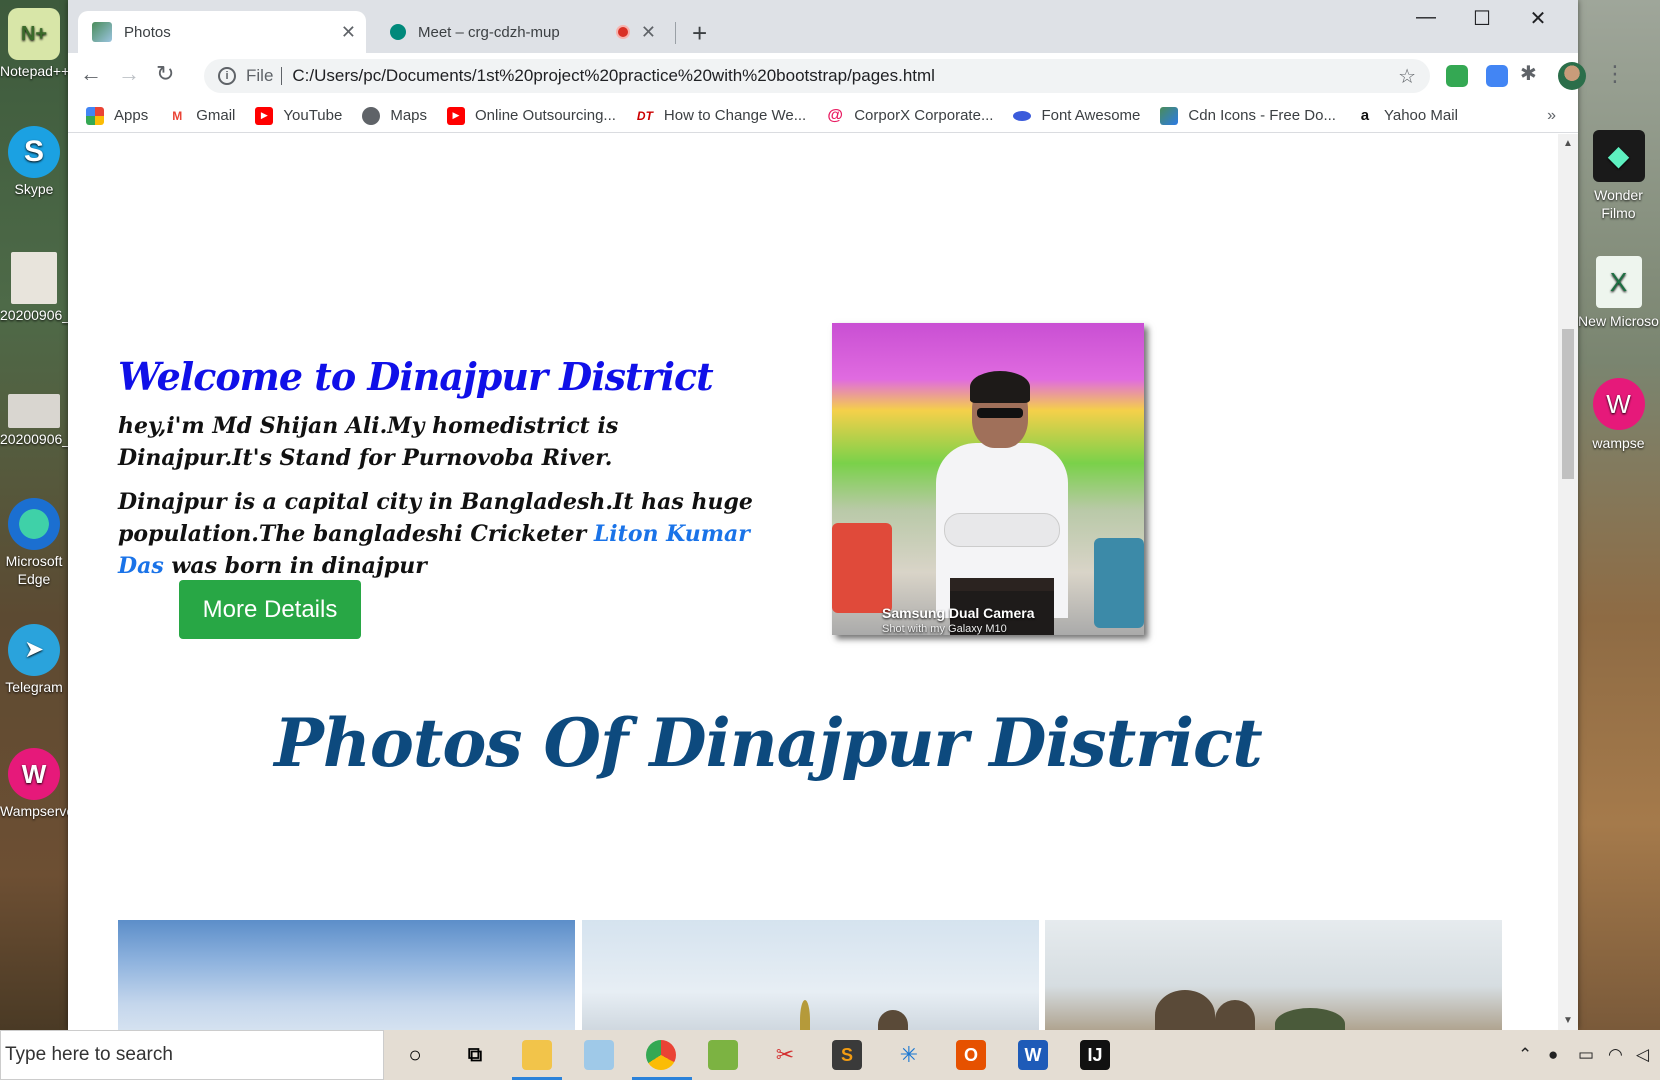 Image resolution: width=1660 pixels, height=1080 pixels. What do you see at coordinates (1572, 76) in the screenshot?
I see `profile-avatar` at bounding box center [1572, 76].